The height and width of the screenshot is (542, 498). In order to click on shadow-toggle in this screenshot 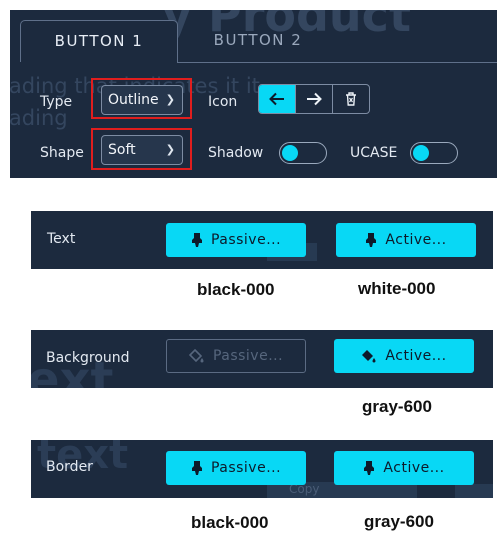, I will do `click(303, 153)`.